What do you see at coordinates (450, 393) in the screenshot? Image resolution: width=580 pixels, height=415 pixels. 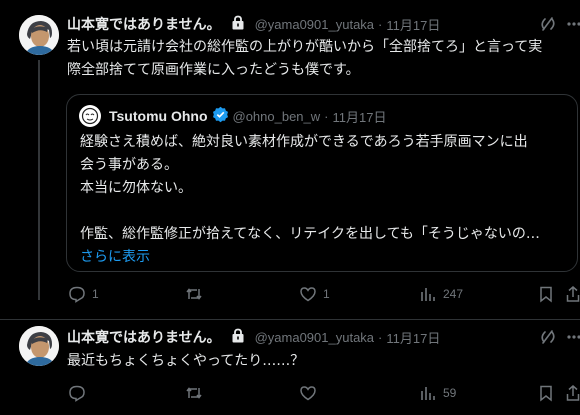 I see `views-count: 59` at bounding box center [450, 393].